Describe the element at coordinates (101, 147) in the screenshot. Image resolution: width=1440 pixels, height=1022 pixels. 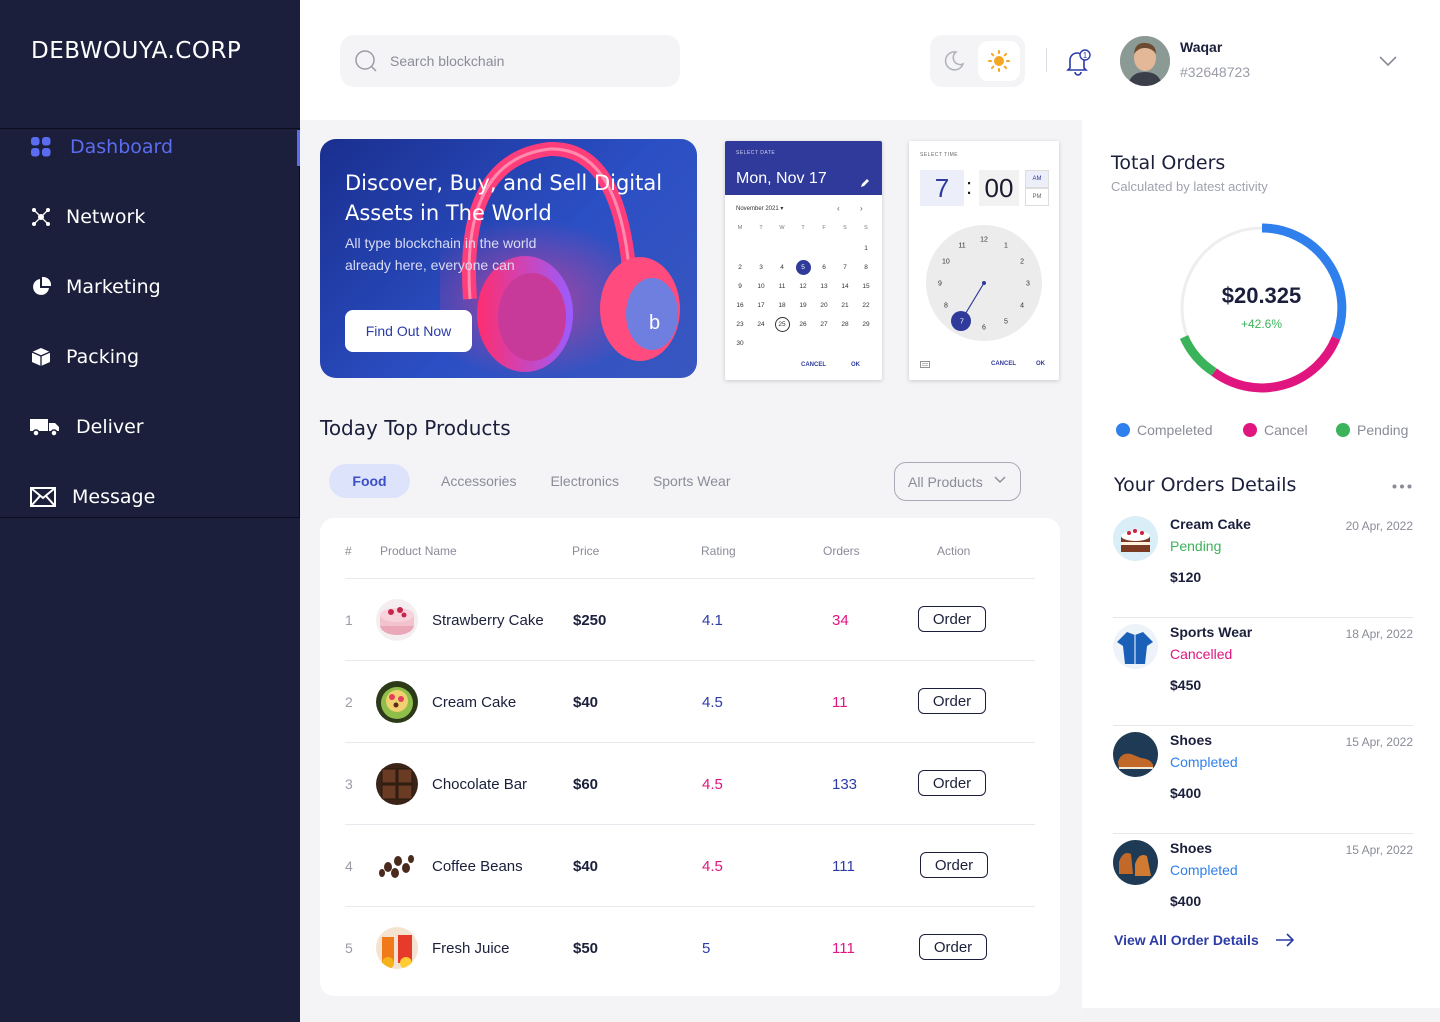
I see `sidebar-item-dashboard: Dashboard` at that location.